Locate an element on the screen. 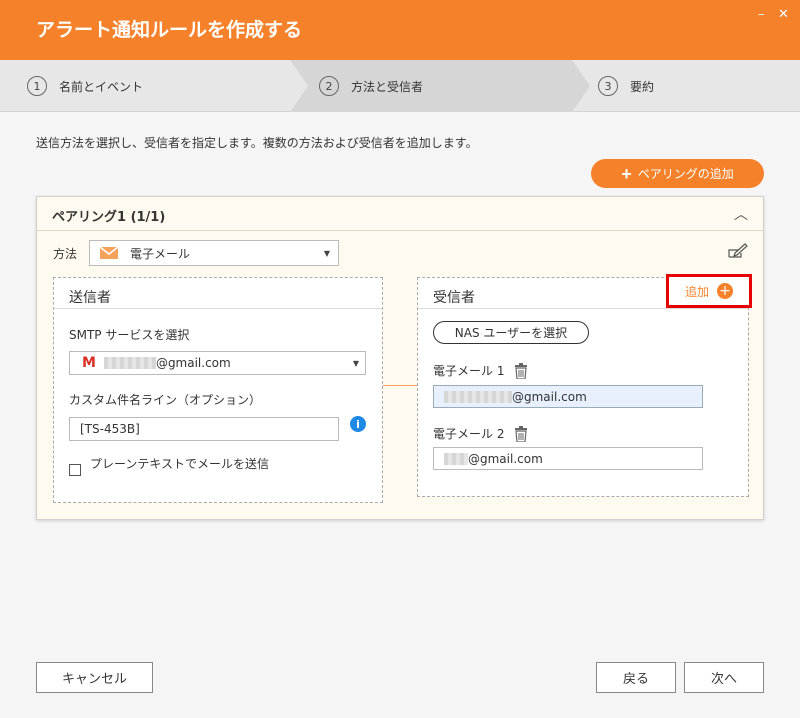 The image size is (800, 718). info-icon: i is located at coordinates (358, 424).